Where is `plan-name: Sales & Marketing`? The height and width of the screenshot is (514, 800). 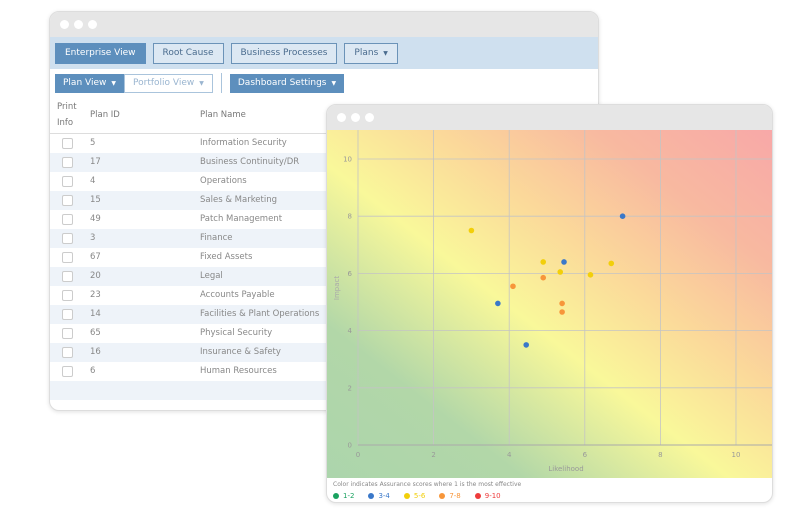 plan-name: Sales & Marketing is located at coordinates (238, 200).